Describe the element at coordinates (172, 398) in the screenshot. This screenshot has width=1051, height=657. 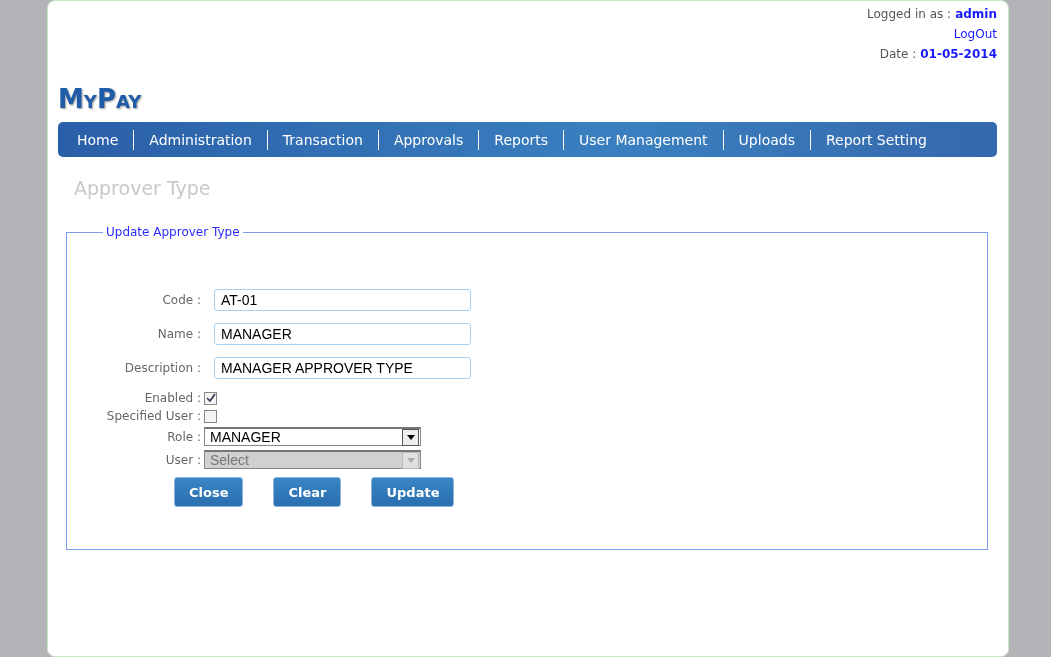
I see `field-label: Enabled :` at that location.